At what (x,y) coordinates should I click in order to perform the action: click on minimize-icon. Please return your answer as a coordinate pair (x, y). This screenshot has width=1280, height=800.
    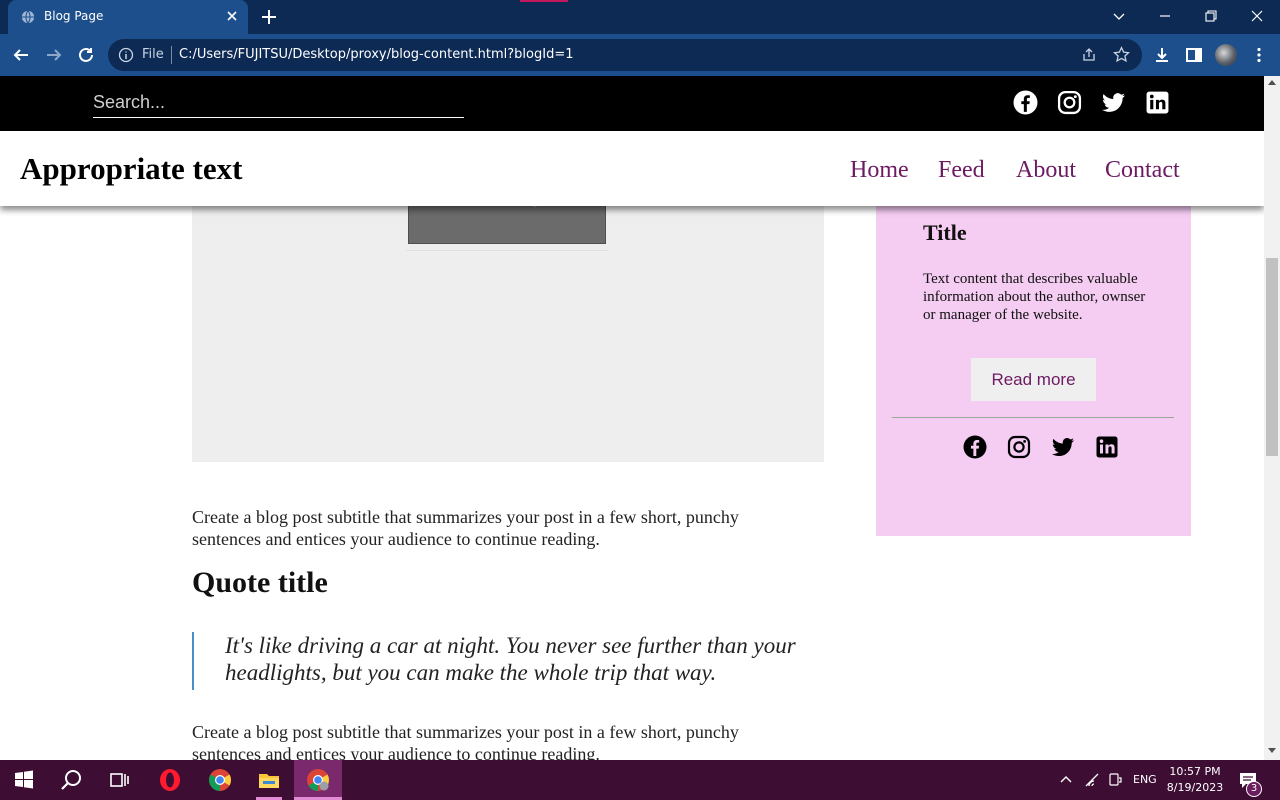
    Looking at the image, I should click on (1165, 16).